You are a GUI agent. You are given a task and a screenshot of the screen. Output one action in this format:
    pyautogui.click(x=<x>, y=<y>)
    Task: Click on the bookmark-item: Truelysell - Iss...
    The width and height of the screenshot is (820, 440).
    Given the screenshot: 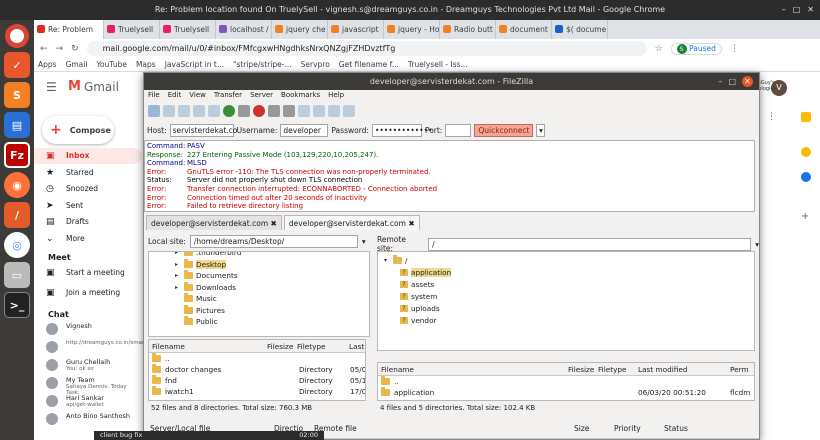 What is the action you would take?
    pyautogui.click(x=438, y=64)
    